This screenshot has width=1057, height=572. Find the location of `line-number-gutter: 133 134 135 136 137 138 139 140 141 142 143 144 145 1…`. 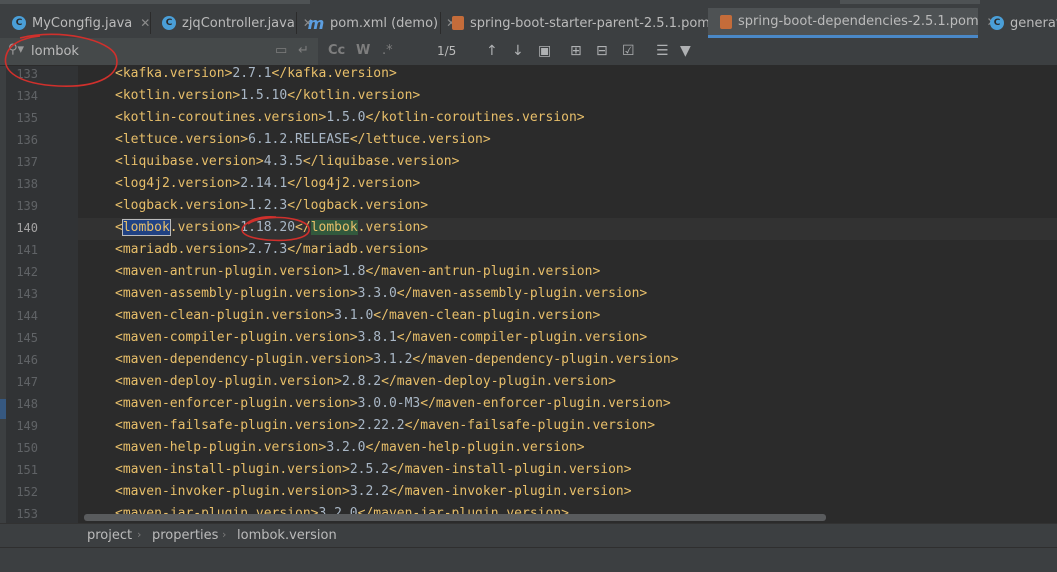

line-number-gutter: 133 134 135 136 137 138 139 140 141 142 143 144 145 1… is located at coordinates (39, 294).